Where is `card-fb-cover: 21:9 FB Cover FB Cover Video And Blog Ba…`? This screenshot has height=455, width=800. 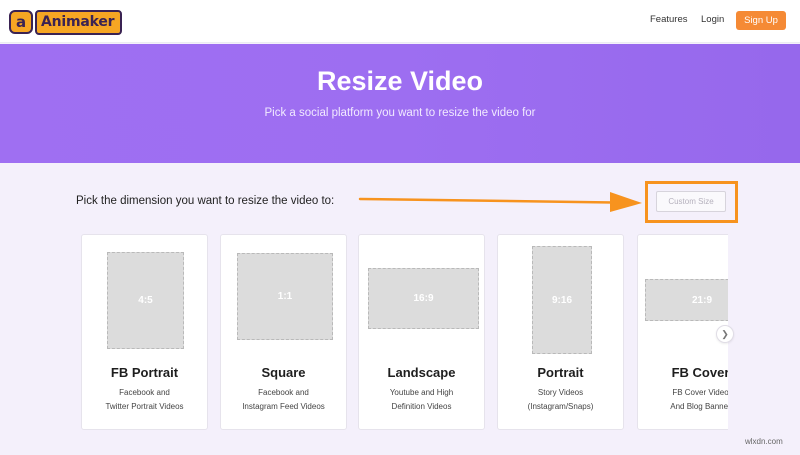
card-fb-cover: 21:9 FB Cover FB Cover Video And Blog Ba… is located at coordinates (682, 332).